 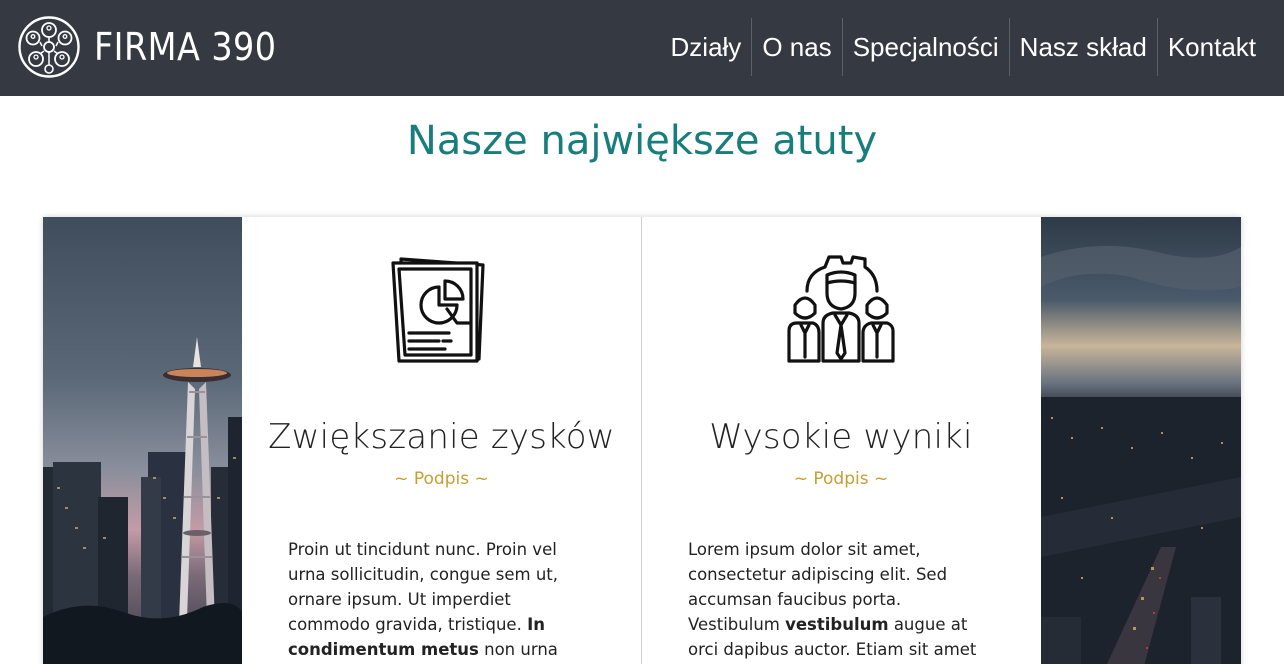 What do you see at coordinates (1082, 47) in the screenshot?
I see `nav-item-nasz-sklad: Nasz skład` at bounding box center [1082, 47].